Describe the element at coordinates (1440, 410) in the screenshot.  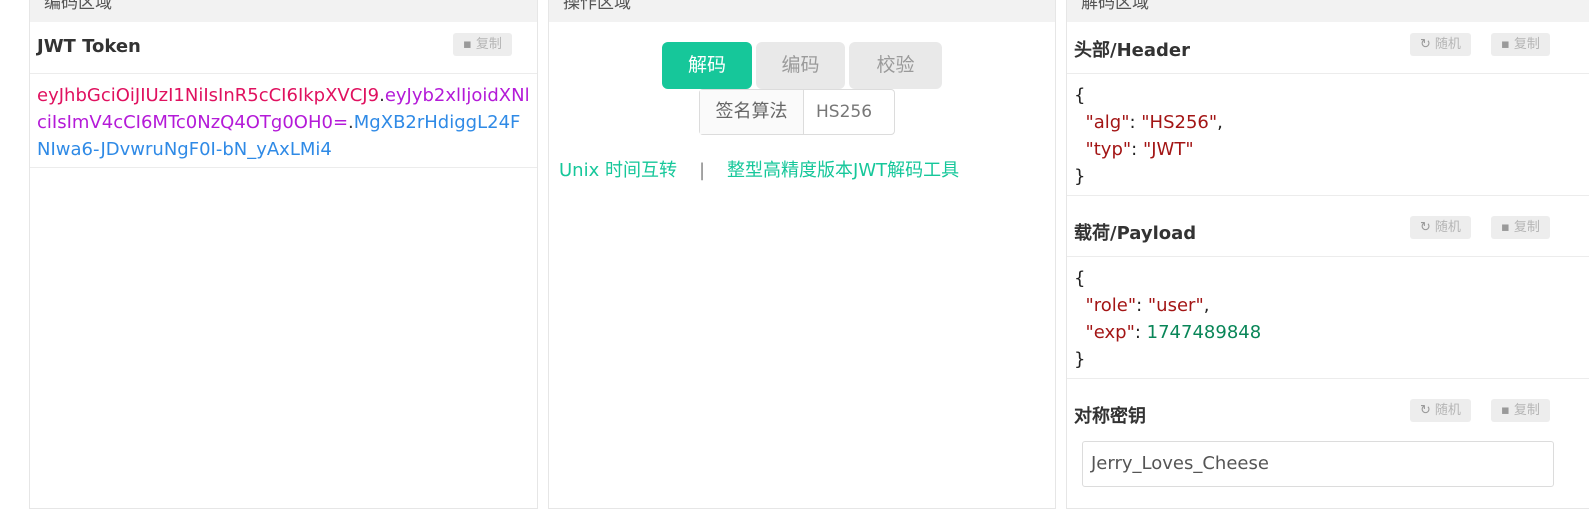
I see `random-secret-button: ↻ 随机` at that location.